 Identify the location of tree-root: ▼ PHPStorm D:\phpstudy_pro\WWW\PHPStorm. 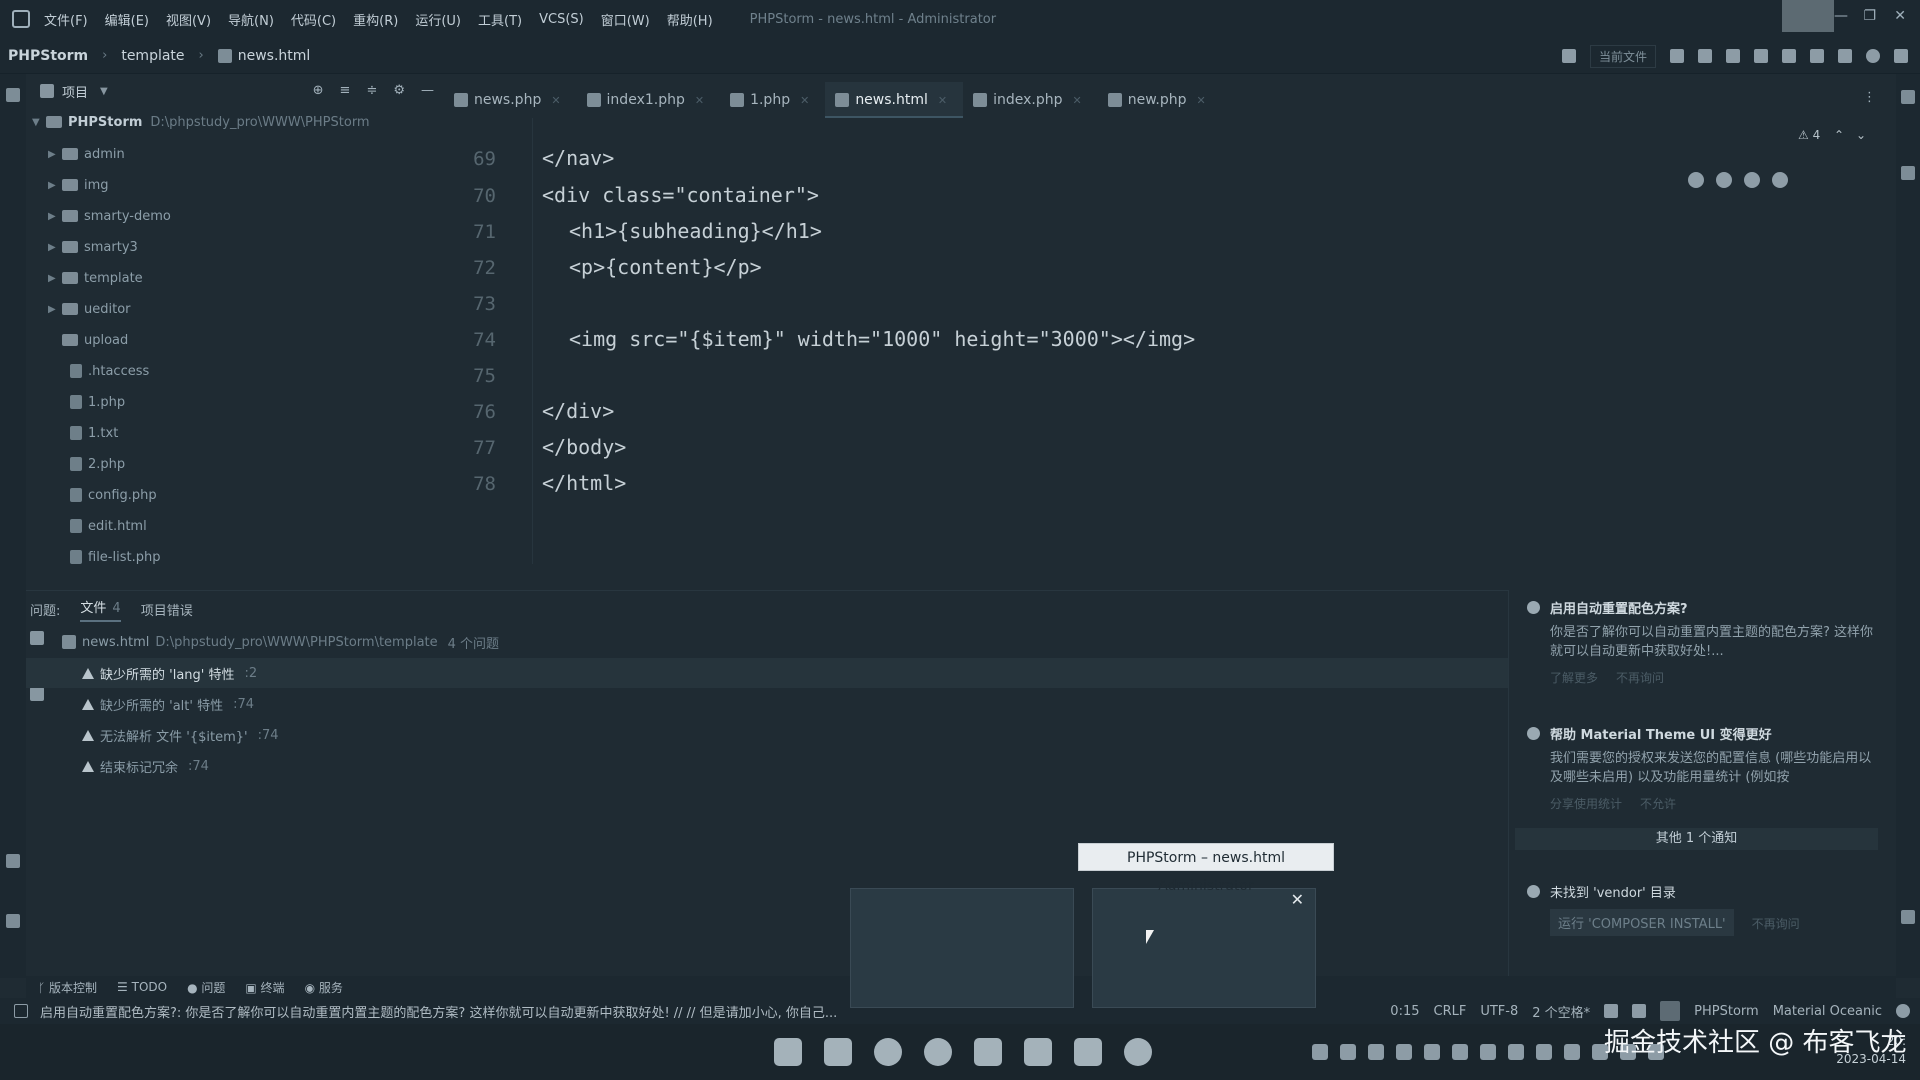
(201, 122).